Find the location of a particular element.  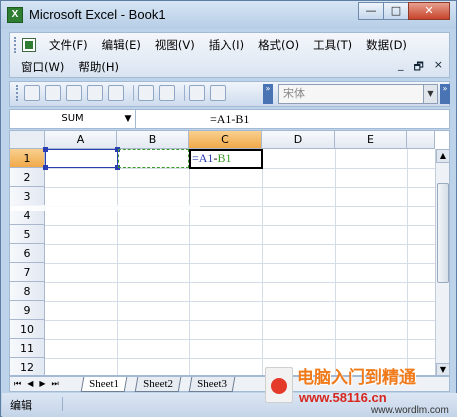

doc-restore-button: 🗗 is located at coordinates (418, 67).